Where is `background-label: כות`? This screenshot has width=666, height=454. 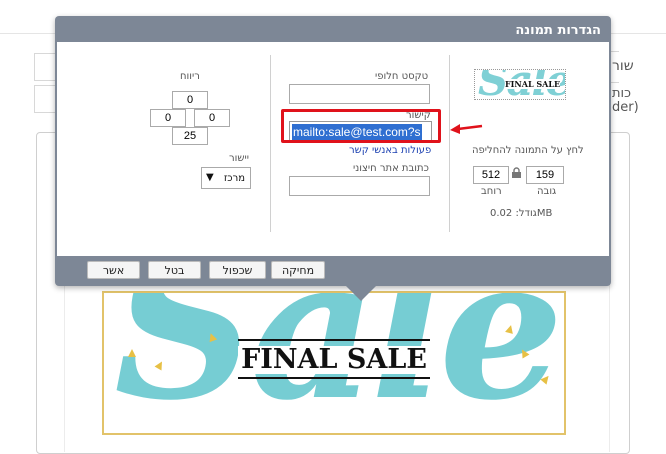
background-label: כות is located at coordinates (621, 93).